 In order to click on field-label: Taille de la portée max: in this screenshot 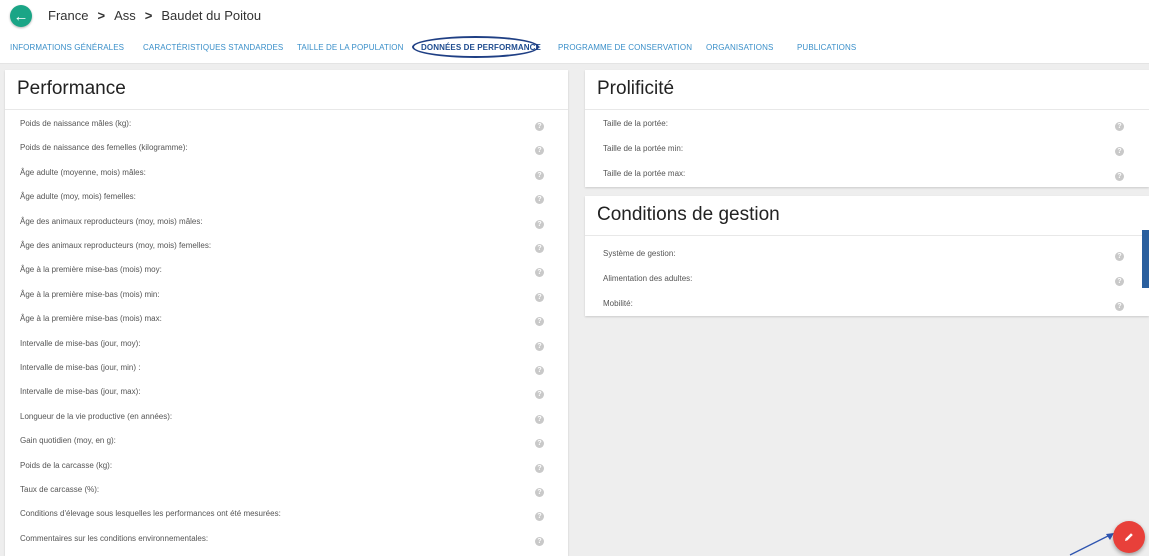, I will do `click(644, 173)`.